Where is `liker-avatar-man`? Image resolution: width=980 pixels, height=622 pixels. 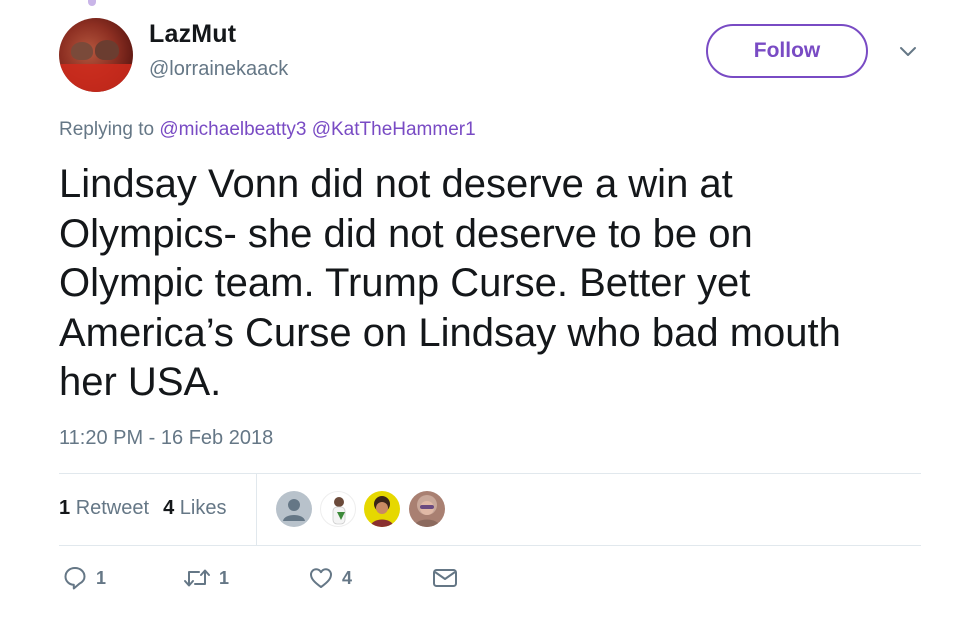 liker-avatar-man is located at coordinates (338, 509).